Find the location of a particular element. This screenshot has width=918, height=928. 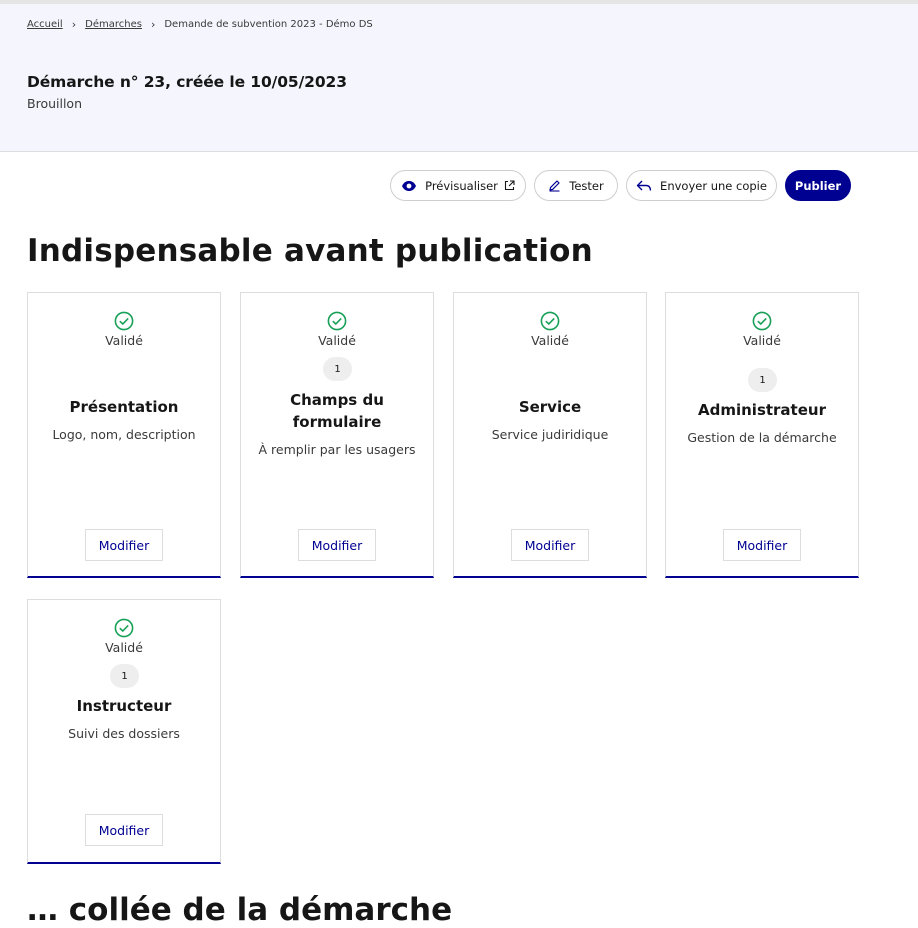

breadcrumb-current: Demande de subvention 2023 - Démo DS is located at coordinates (268, 24).